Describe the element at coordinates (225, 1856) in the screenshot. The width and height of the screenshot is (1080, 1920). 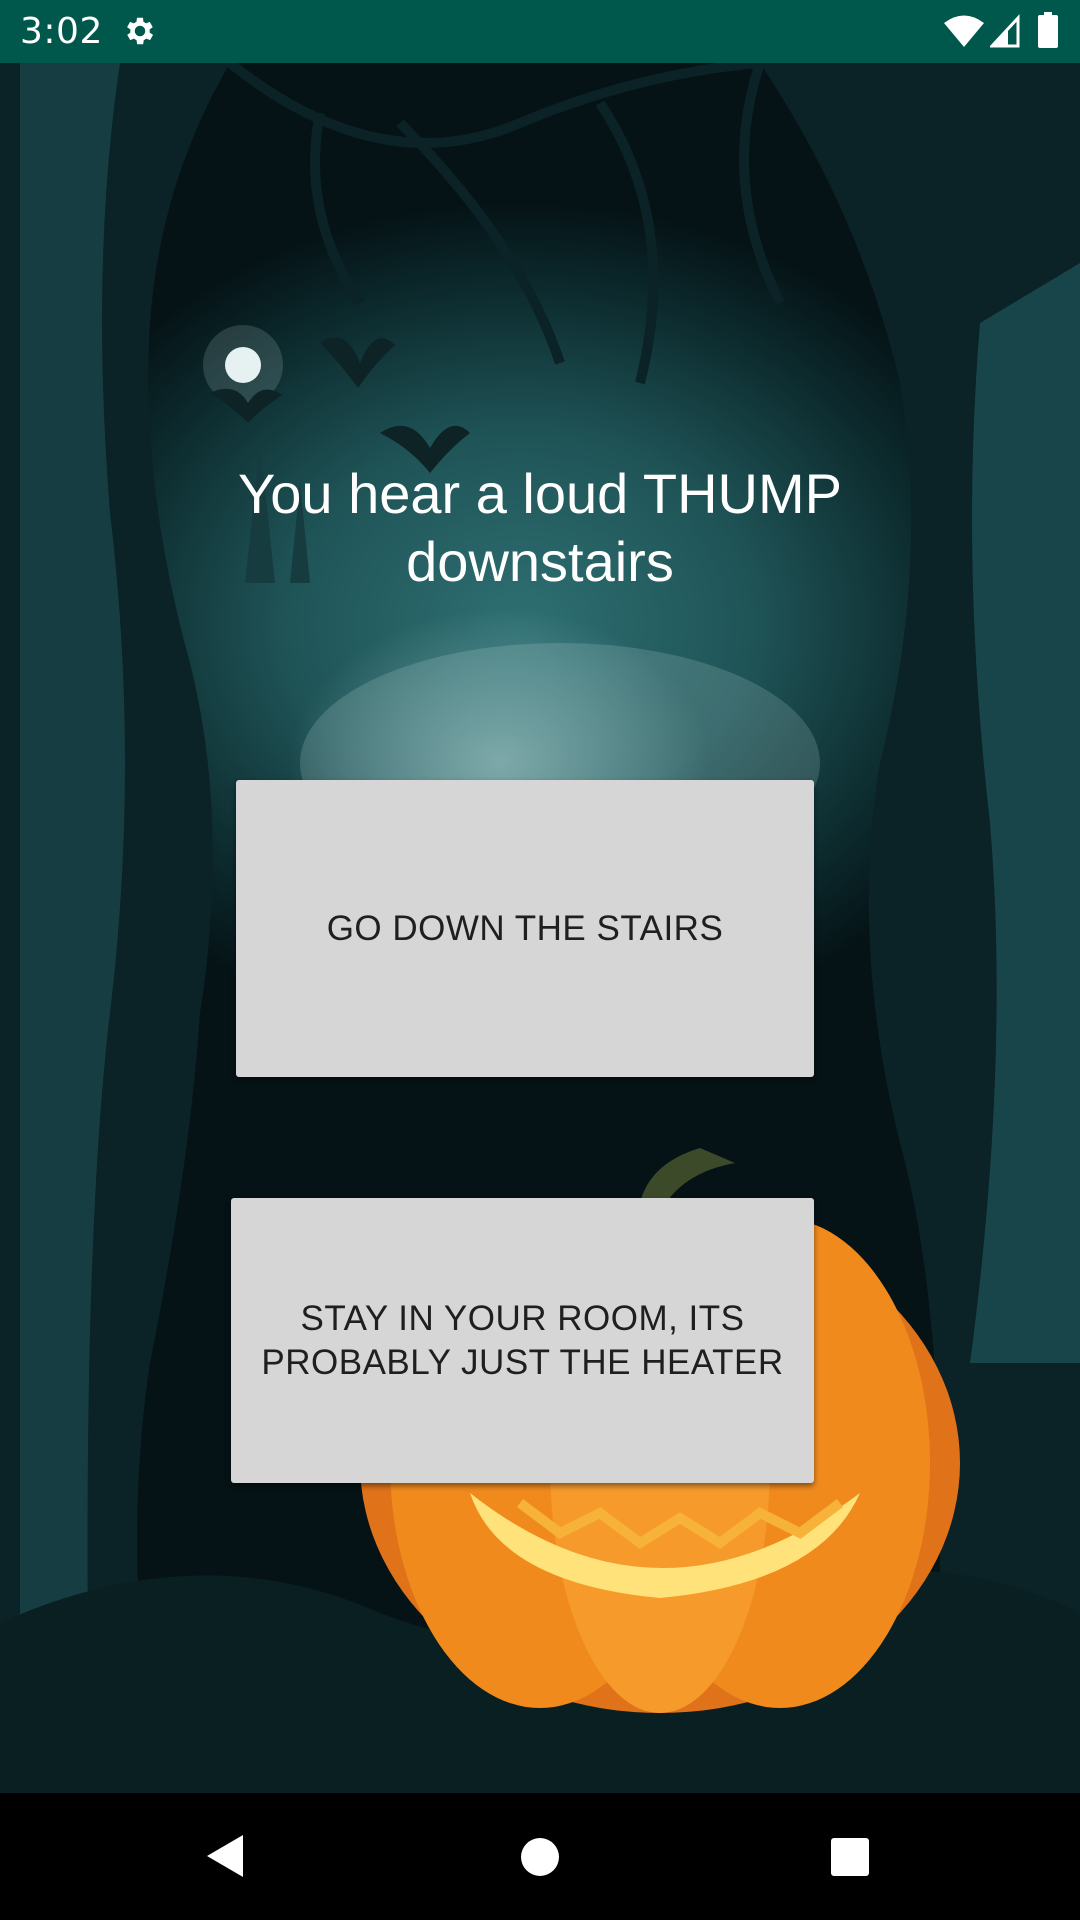
I see `back-icon` at that location.